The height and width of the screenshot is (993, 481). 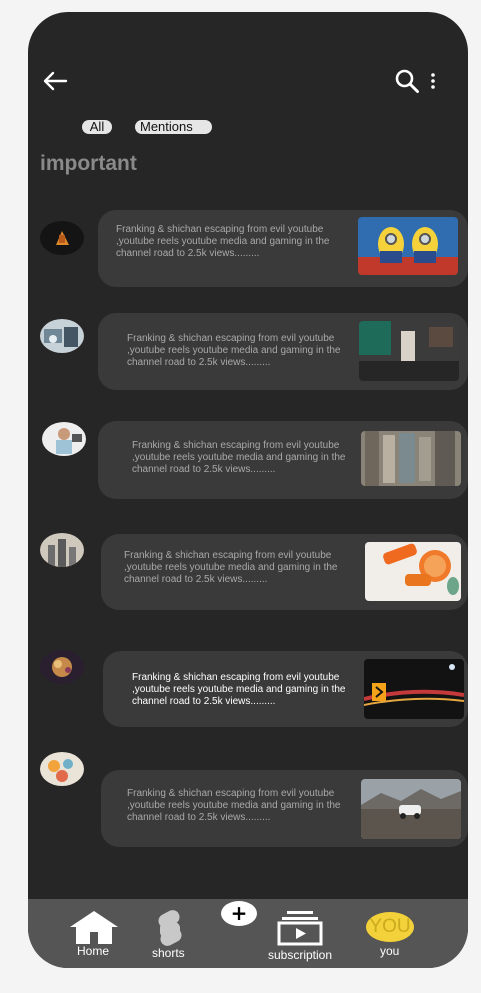 What do you see at coordinates (407, 81) in the screenshot?
I see `search-icon` at bounding box center [407, 81].